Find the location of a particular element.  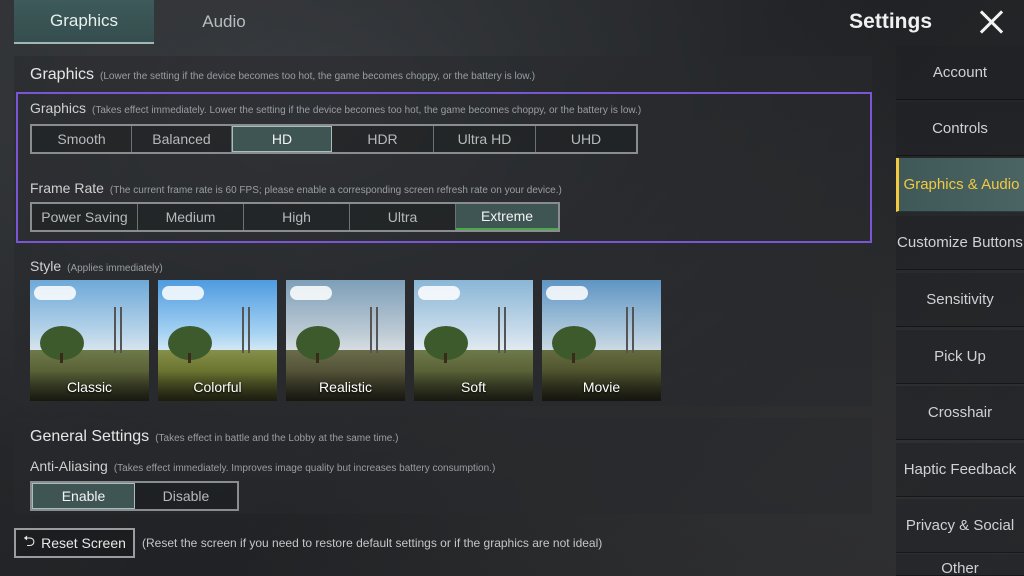

style-caption: Classic is located at coordinates (89, 387).